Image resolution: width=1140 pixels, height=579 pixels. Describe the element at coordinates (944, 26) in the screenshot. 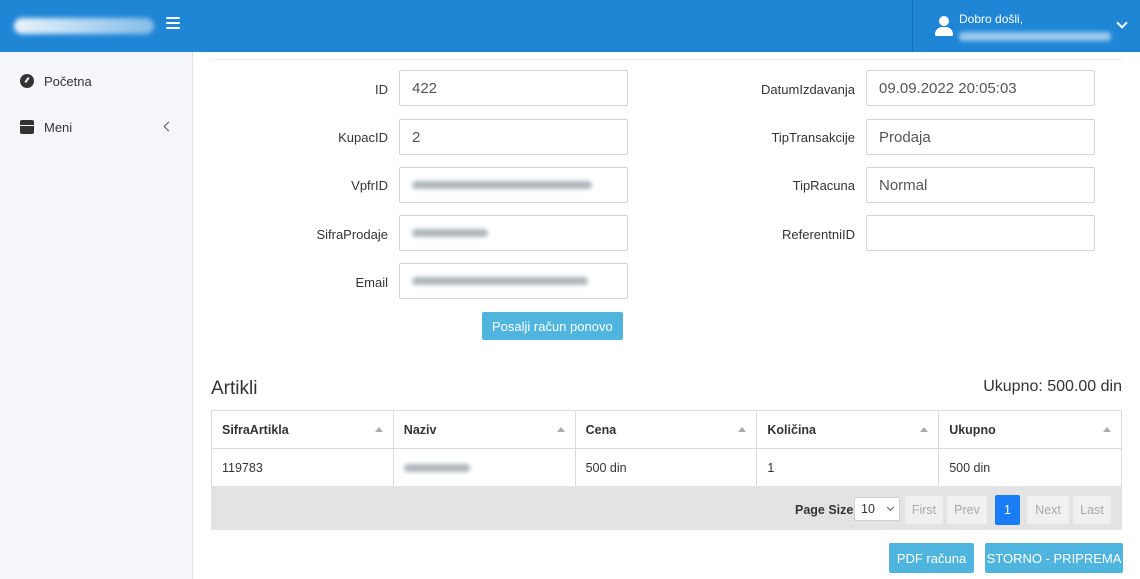

I see `user-icon` at that location.